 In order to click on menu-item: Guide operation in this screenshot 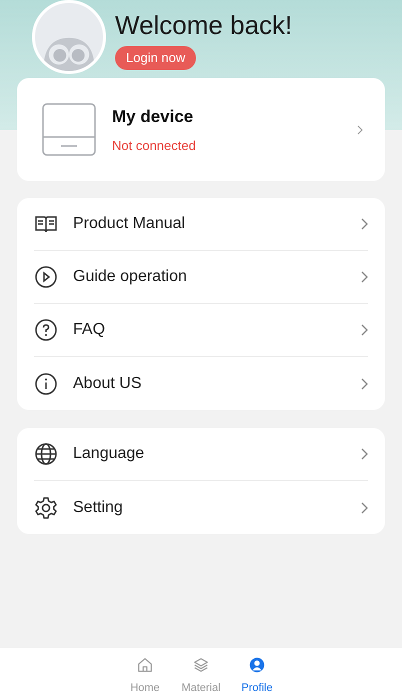, I will do `click(217, 277)`.